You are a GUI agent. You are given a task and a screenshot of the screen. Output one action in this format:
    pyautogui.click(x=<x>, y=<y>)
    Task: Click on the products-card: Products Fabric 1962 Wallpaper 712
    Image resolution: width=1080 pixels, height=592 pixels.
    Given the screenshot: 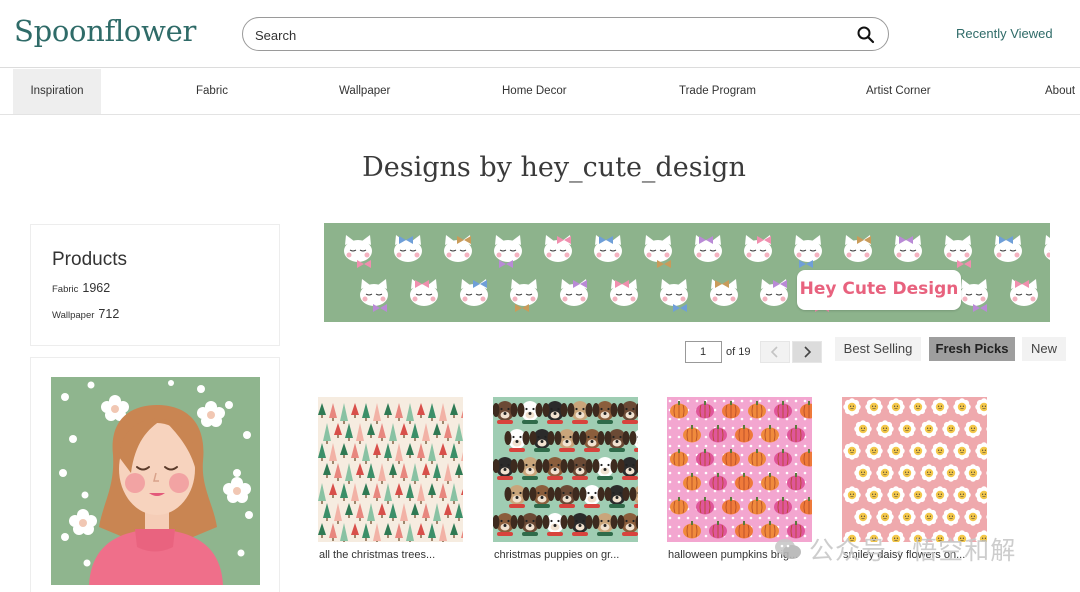 What is the action you would take?
    pyautogui.click(x=155, y=285)
    